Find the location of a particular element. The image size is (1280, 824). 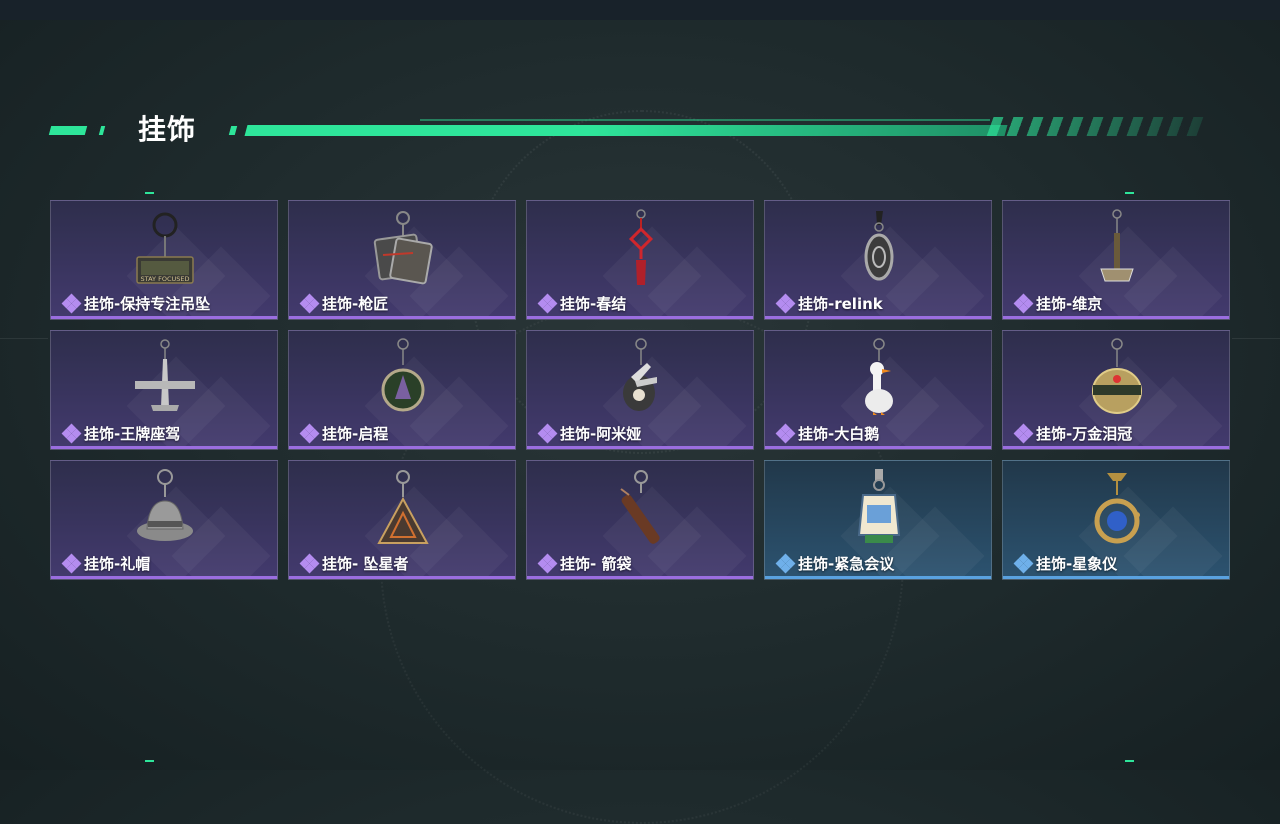

charm-card: 挂饰-王牌座驾 is located at coordinates (164, 390).